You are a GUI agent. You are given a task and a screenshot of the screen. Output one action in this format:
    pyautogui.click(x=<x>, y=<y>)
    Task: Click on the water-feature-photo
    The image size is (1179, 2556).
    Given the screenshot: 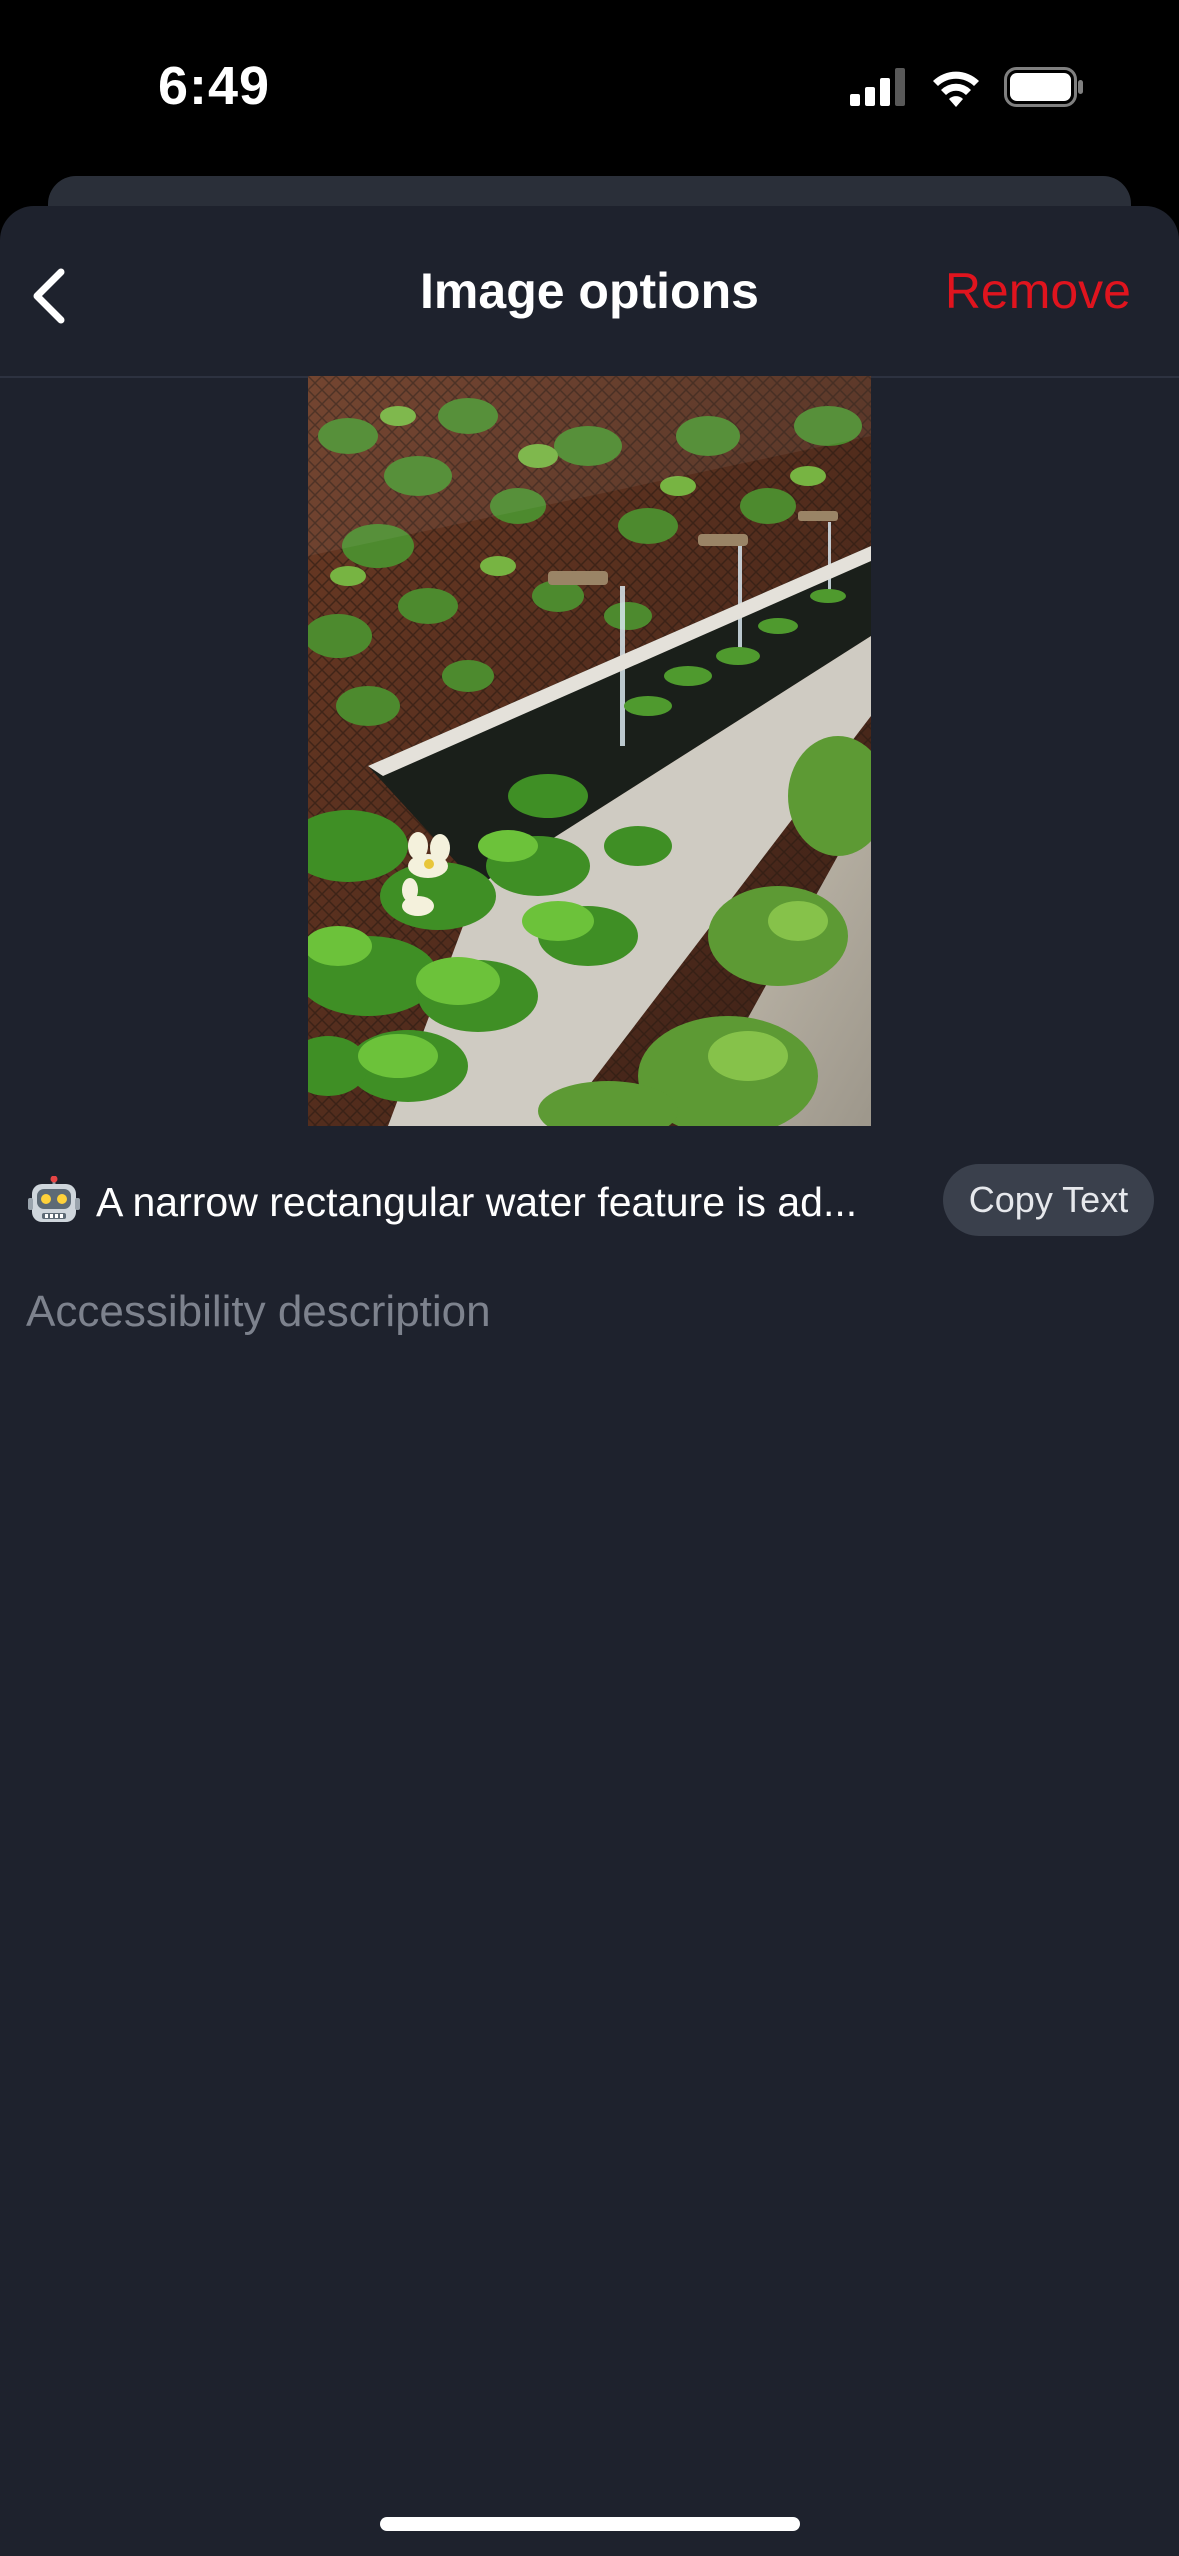 What is the action you would take?
    pyautogui.click(x=589, y=751)
    